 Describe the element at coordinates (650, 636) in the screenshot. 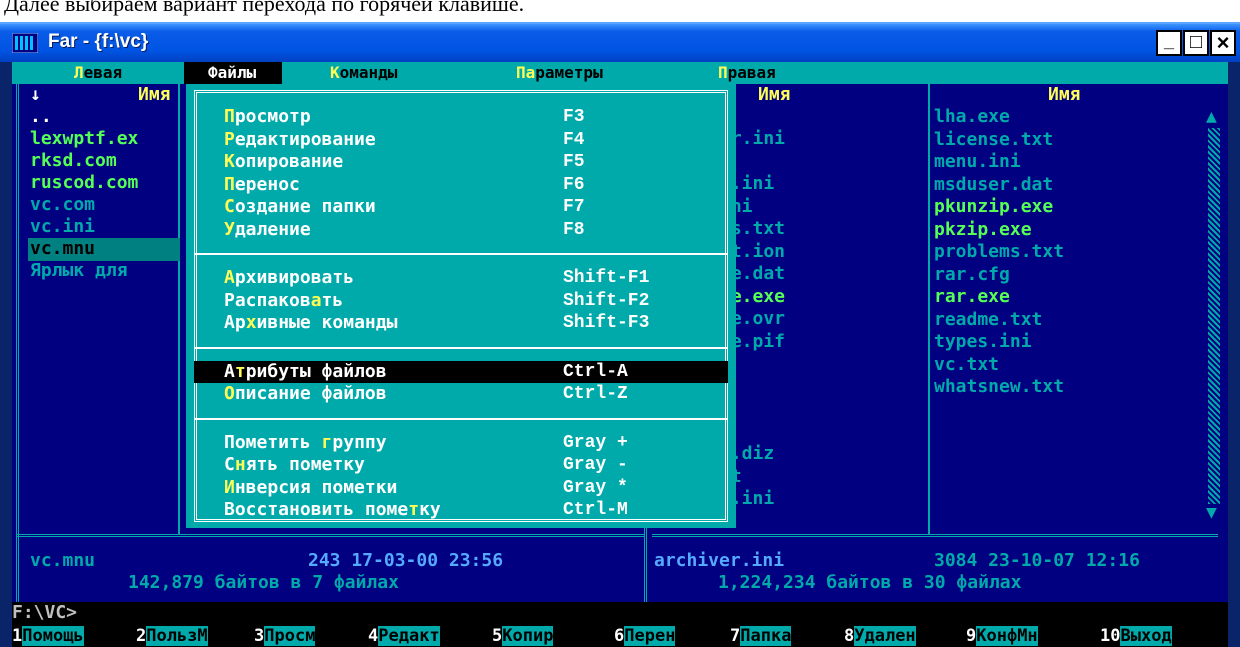

I see `fkey-label: Перен` at that location.